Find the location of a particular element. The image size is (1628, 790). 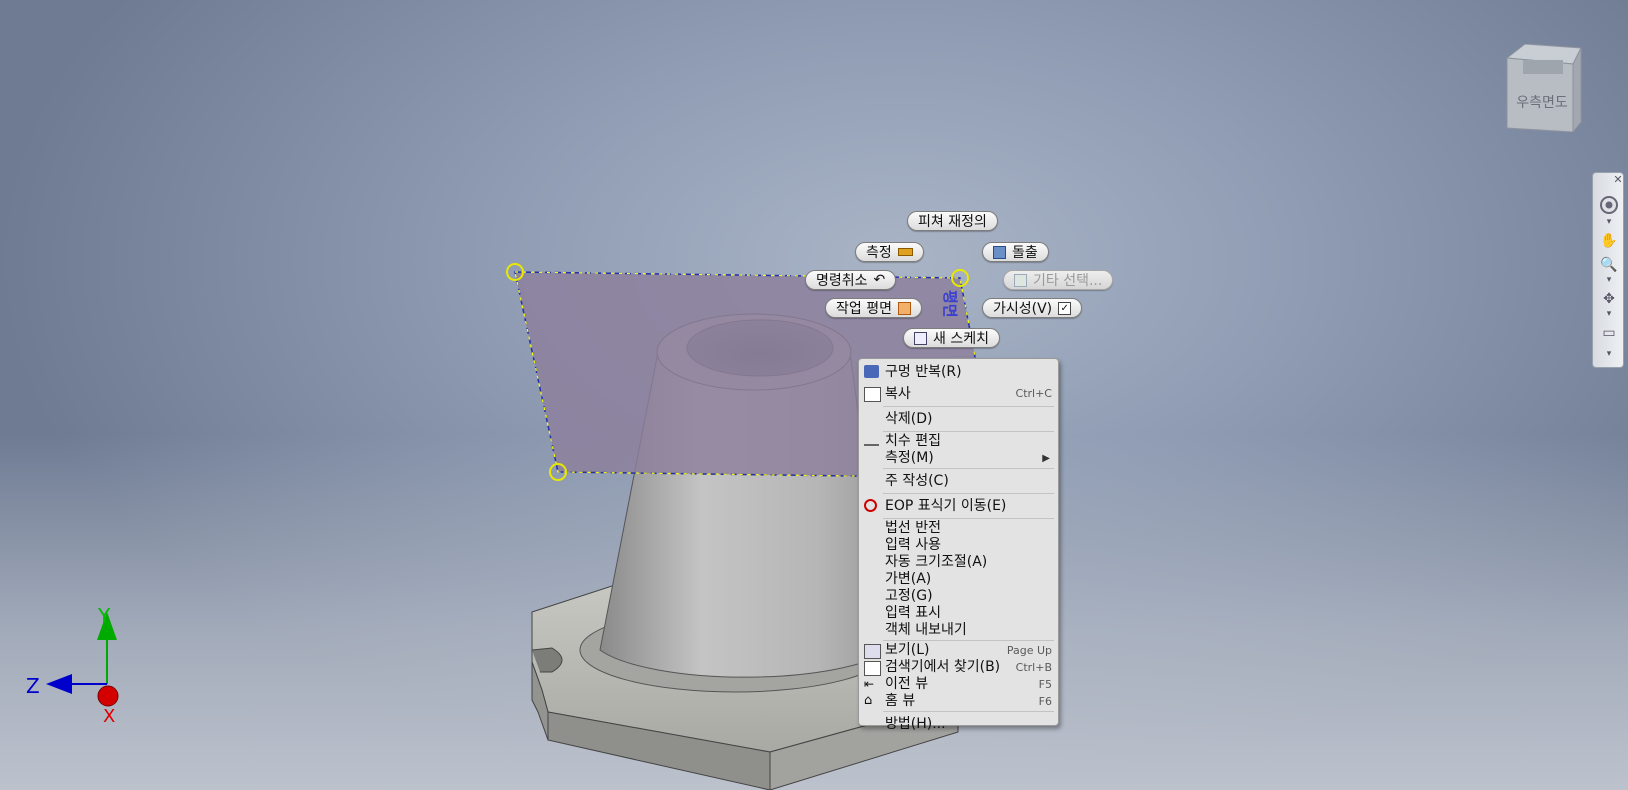

menu-item-hole-repeat: 구멍 반복(R) is located at coordinates (958, 372).